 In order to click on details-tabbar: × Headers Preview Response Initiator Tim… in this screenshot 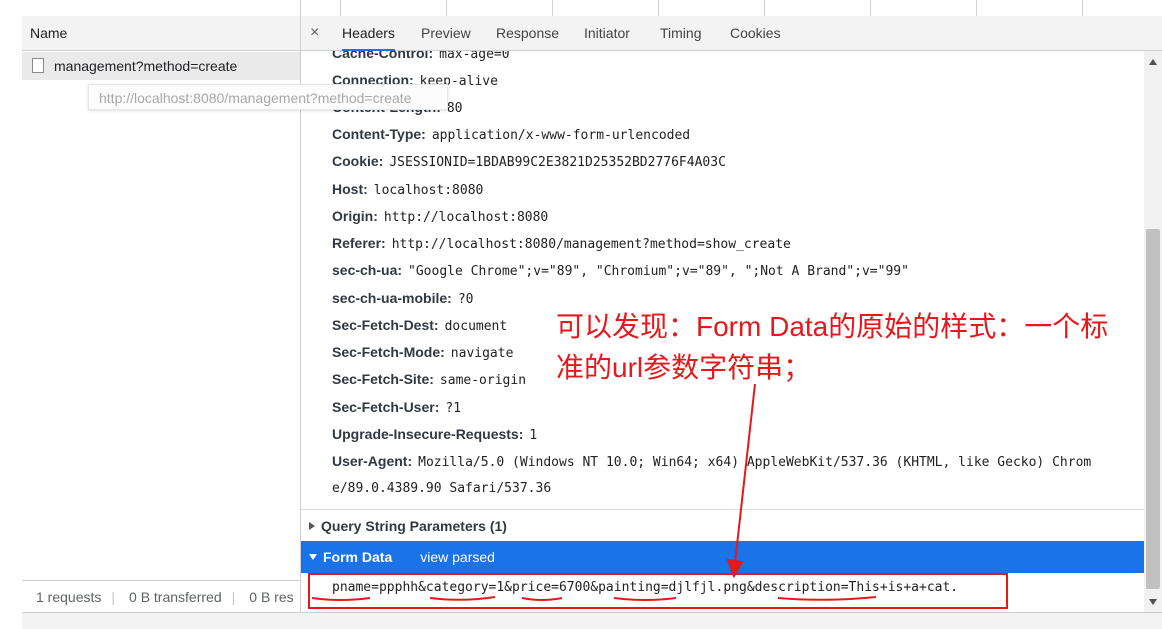, I will do `click(731, 33)`.